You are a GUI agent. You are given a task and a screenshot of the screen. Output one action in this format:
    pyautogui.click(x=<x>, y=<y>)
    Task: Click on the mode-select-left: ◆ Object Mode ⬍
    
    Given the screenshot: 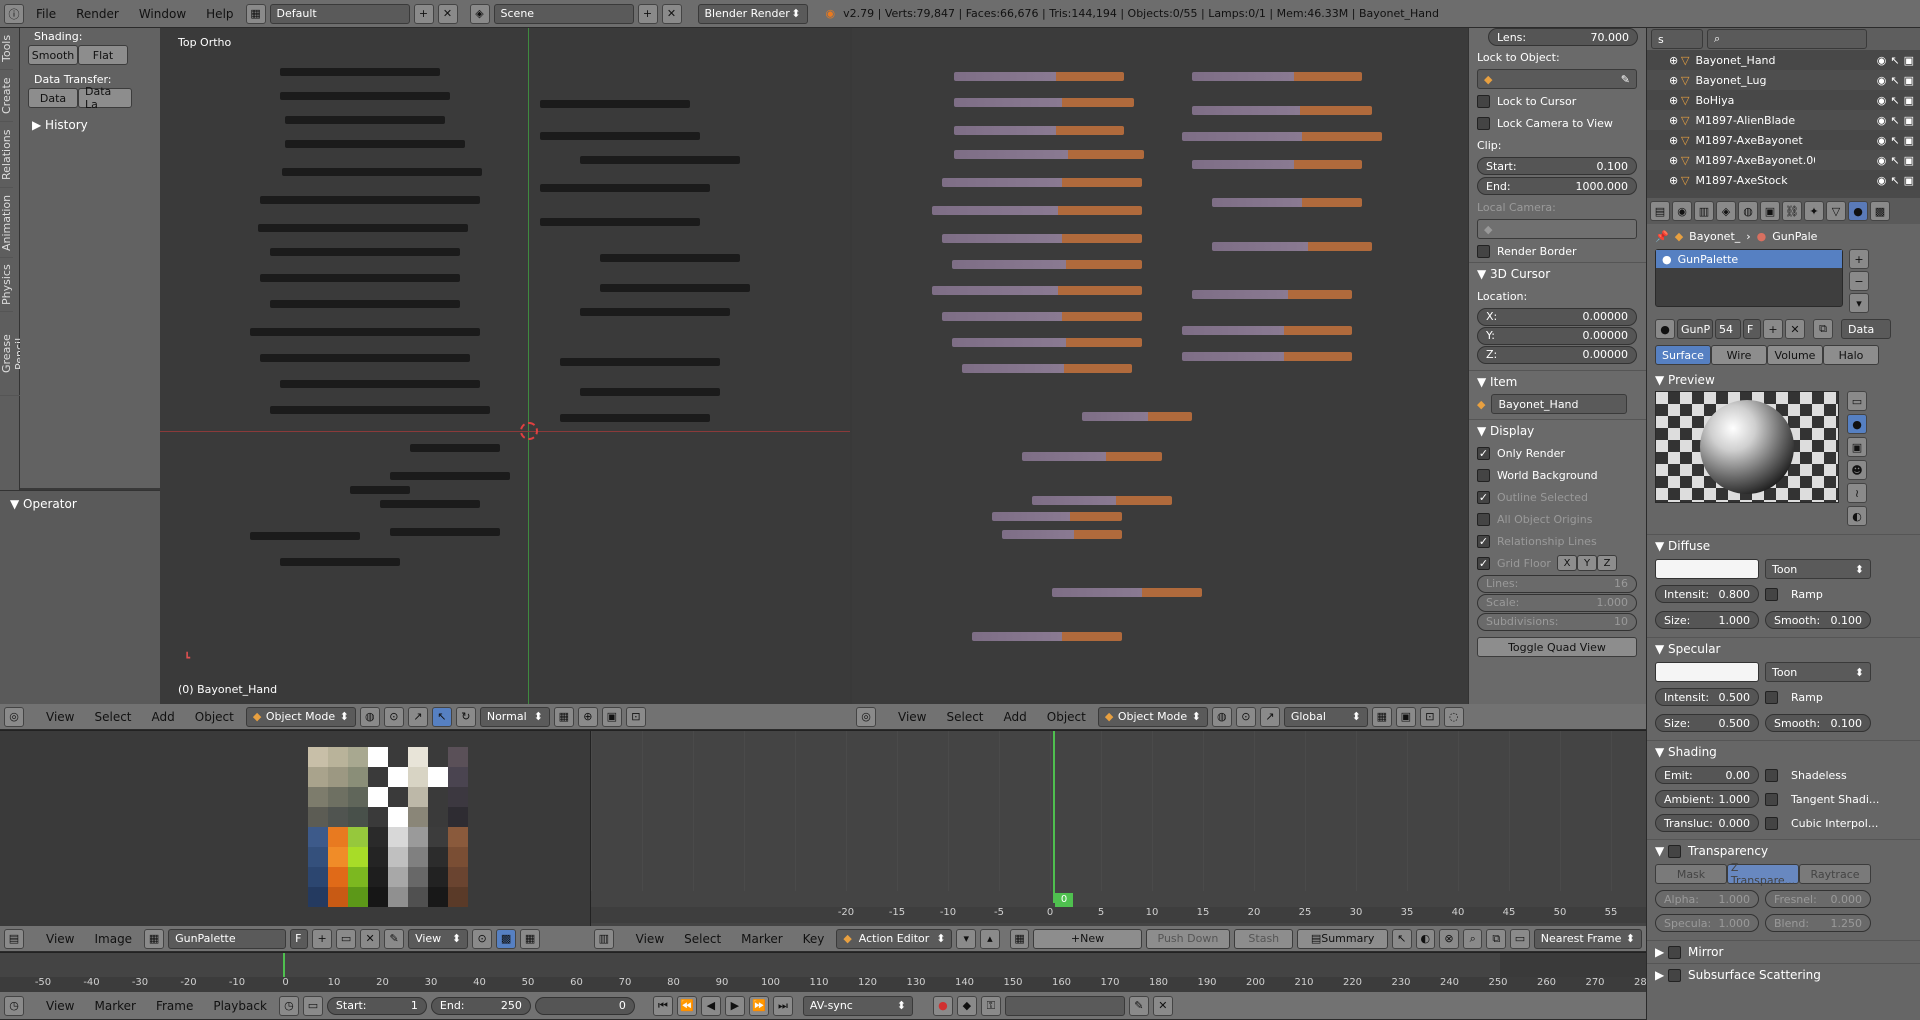 What is the action you would take?
    pyautogui.click(x=300, y=716)
    